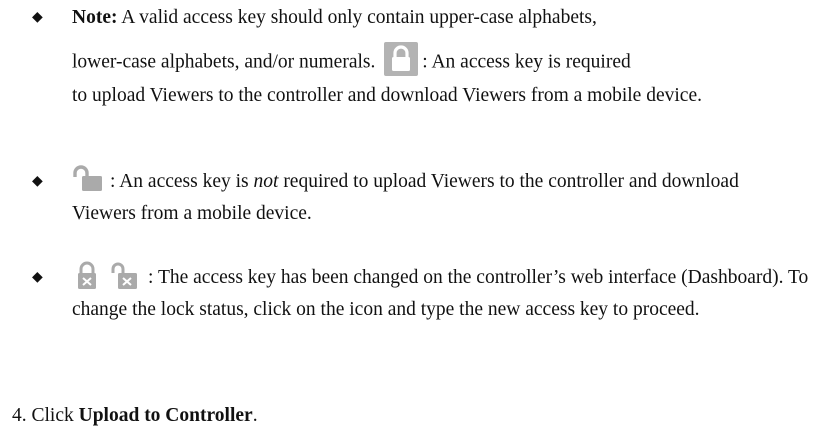  What do you see at coordinates (87, 276) in the screenshot?
I see `lock-closed-x-icon` at bounding box center [87, 276].